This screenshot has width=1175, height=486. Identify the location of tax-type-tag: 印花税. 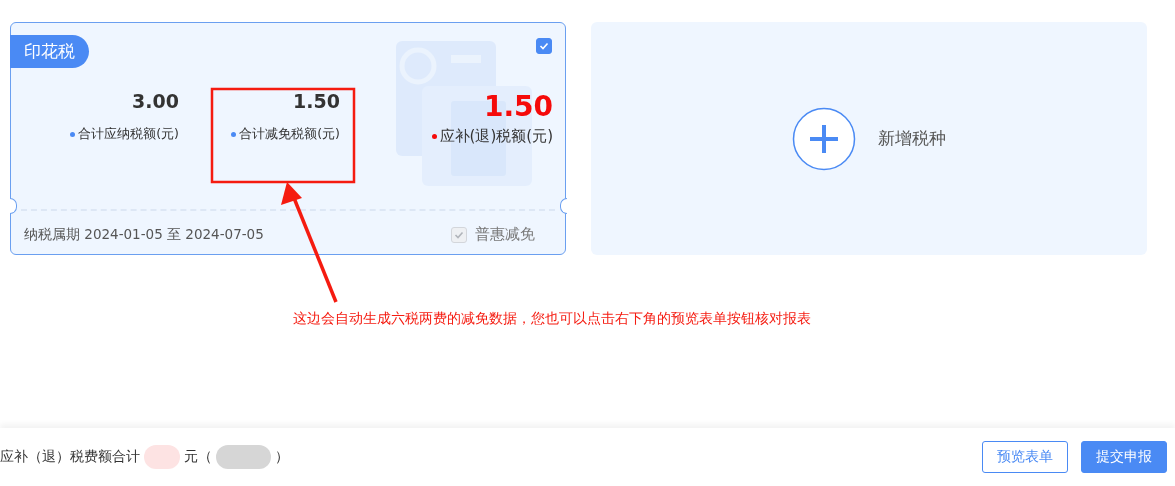
(49, 51).